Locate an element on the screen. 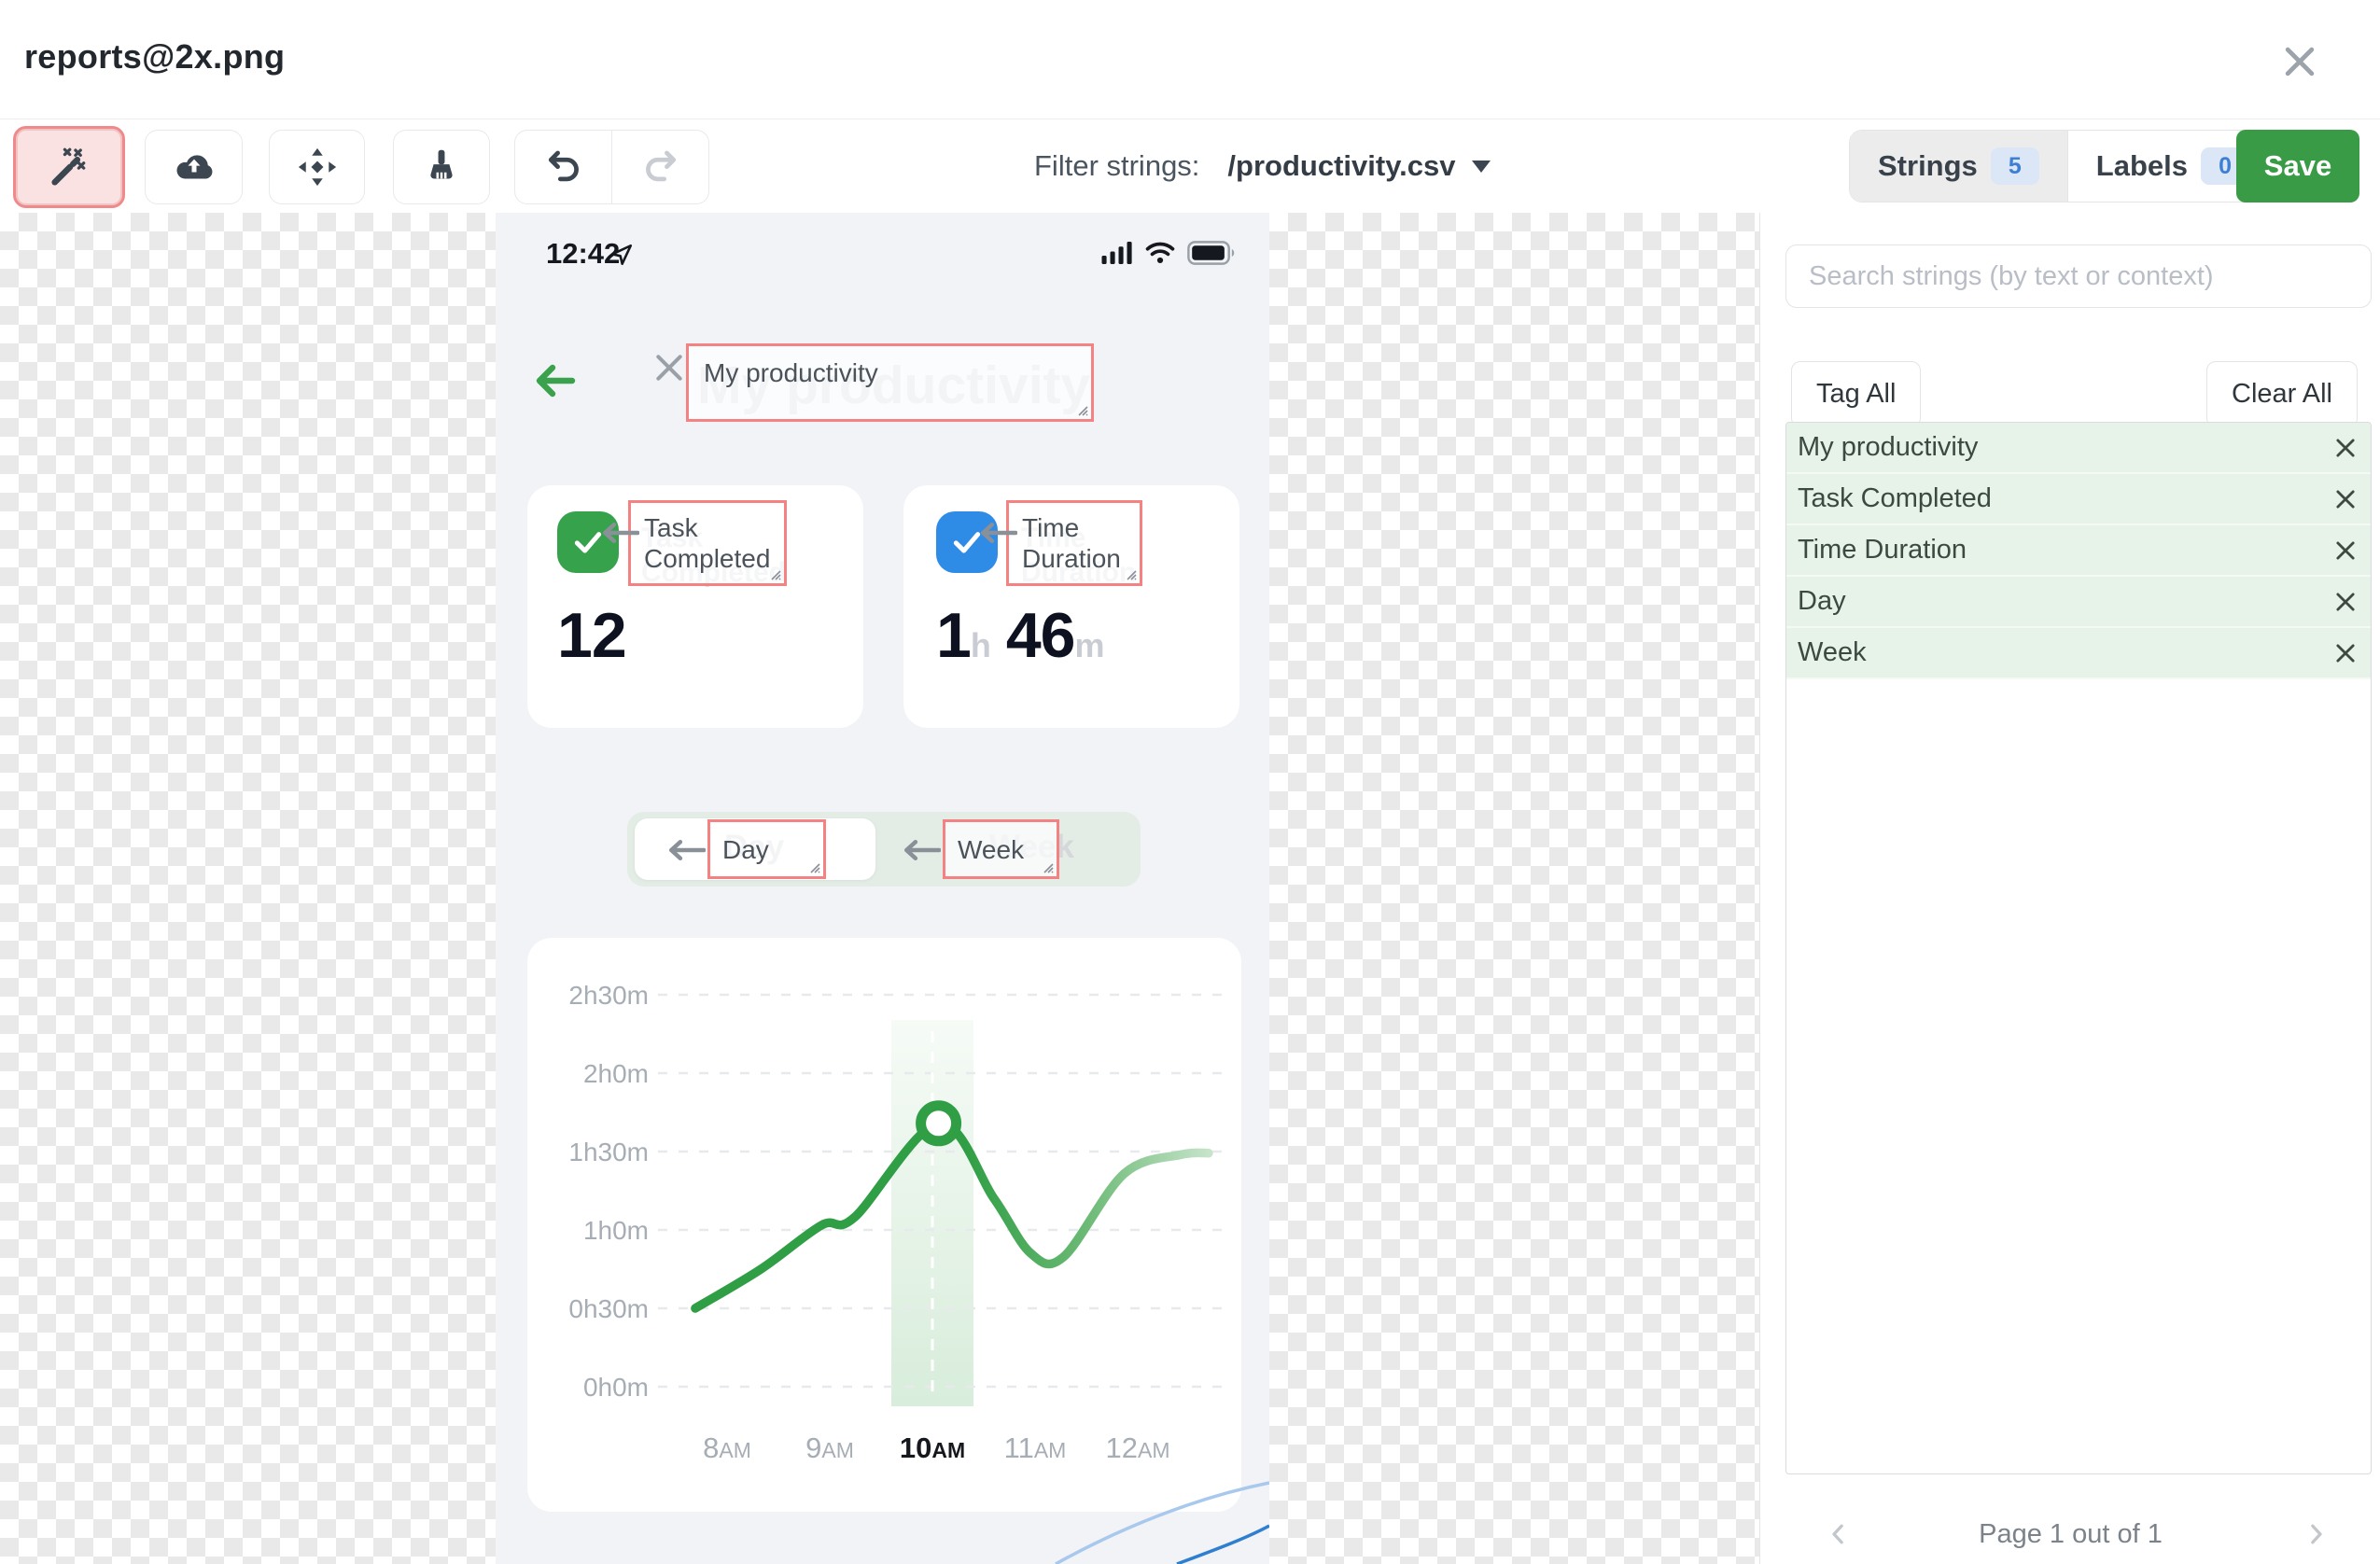 This screenshot has height=1564, width=2380. svg-text: 11AM is located at coordinates (1035, 1447).